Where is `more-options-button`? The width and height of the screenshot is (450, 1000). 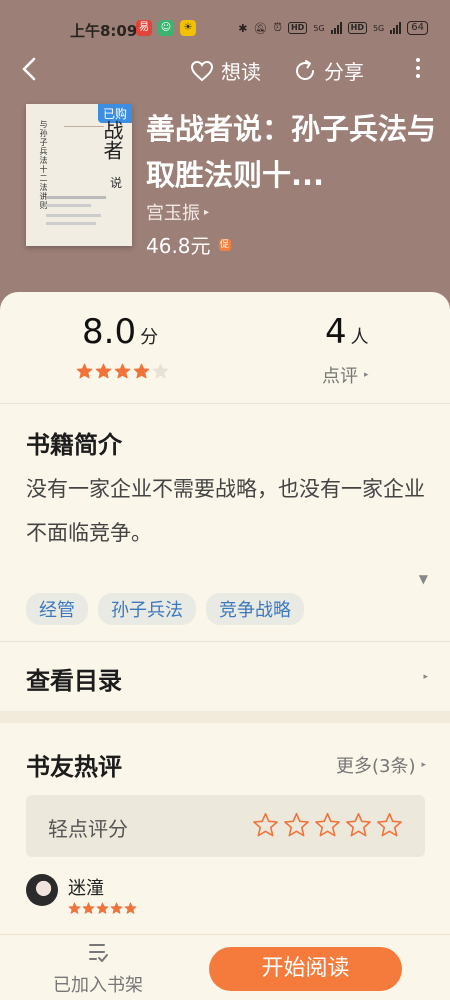 more-options-button is located at coordinates (419, 70).